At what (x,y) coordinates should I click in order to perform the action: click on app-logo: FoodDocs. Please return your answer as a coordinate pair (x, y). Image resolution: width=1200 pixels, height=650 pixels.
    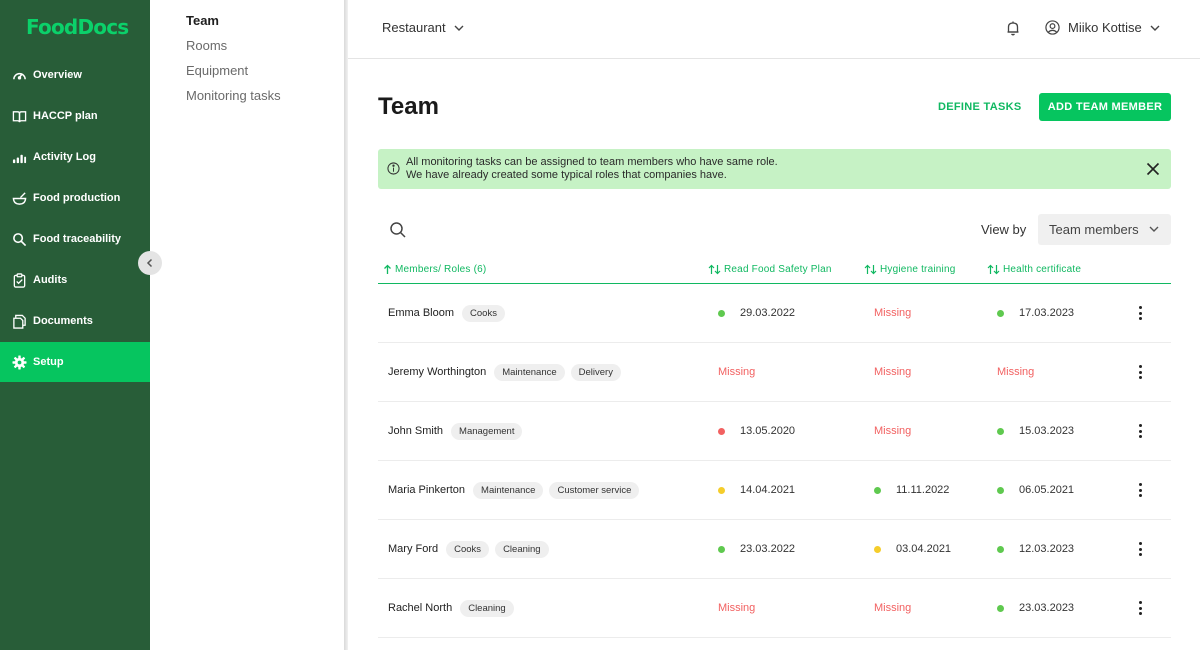
    Looking at the image, I should click on (77, 27).